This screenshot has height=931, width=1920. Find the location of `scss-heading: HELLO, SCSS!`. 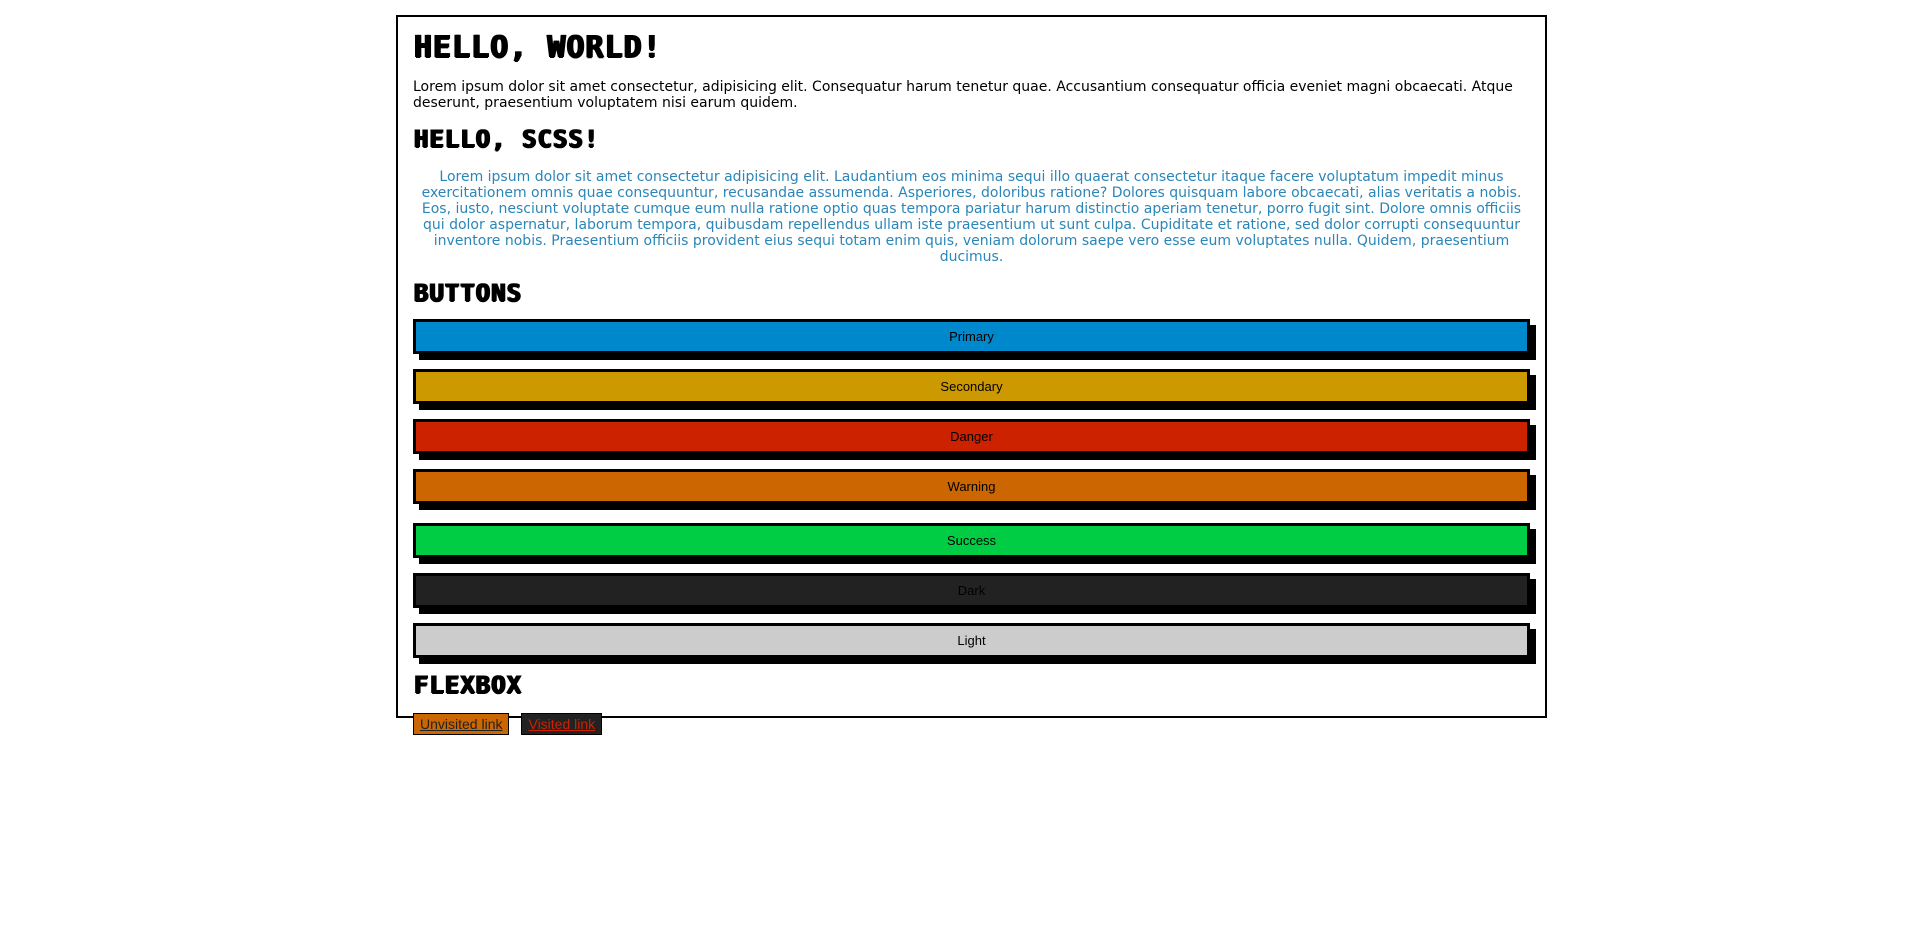

scss-heading: HELLO, SCSS! is located at coordinates (506, 139).